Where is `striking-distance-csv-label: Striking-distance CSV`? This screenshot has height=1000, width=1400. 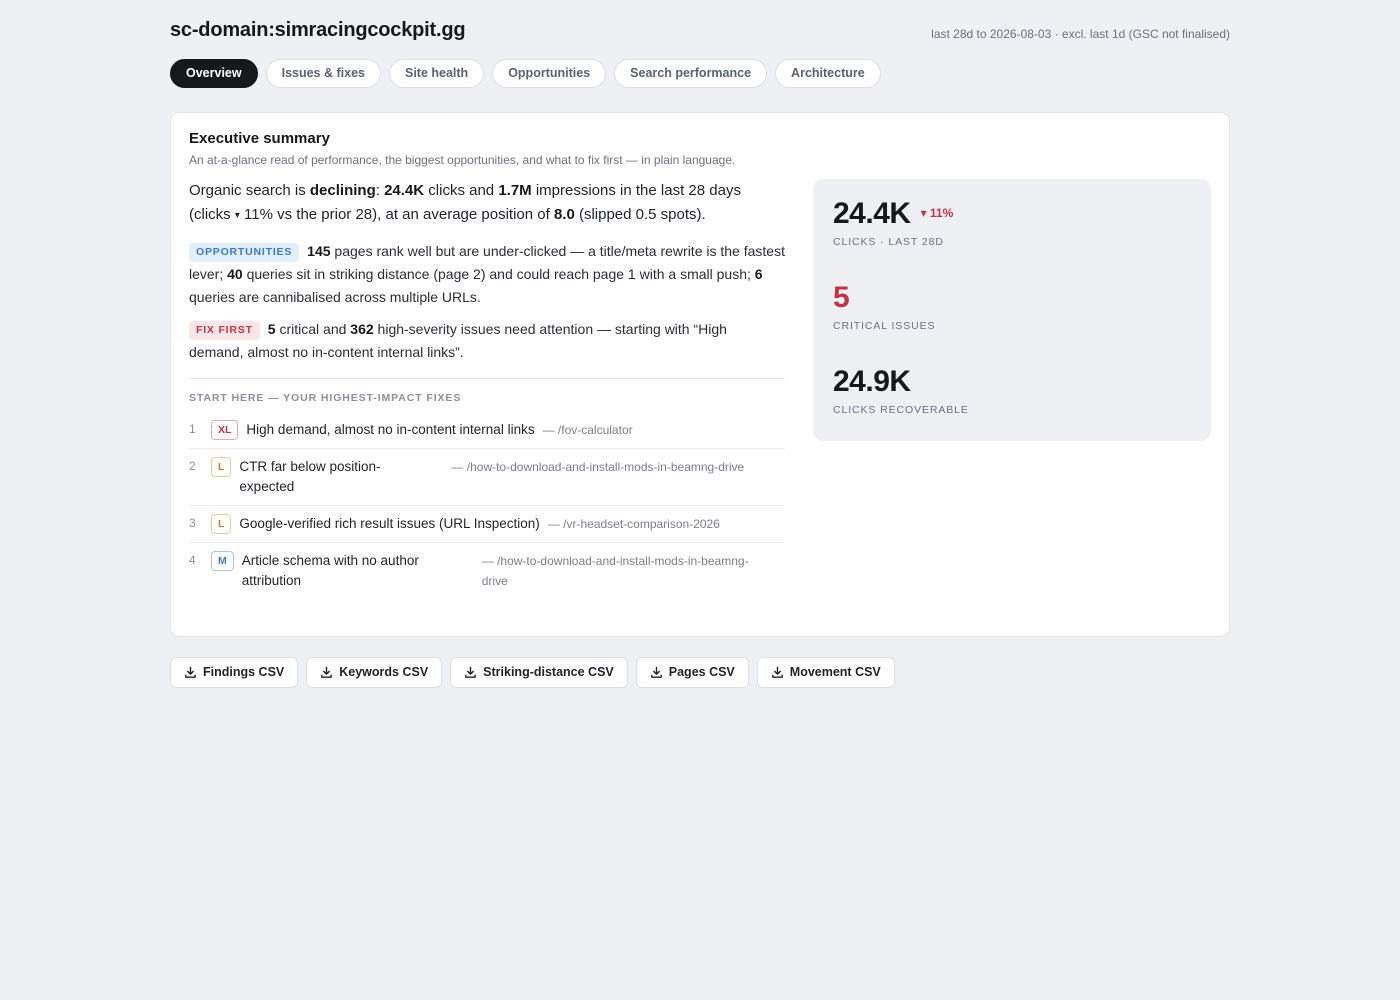 striking-distance-csv-label: Striking-distance CSV is located at coordinates (548, 672).